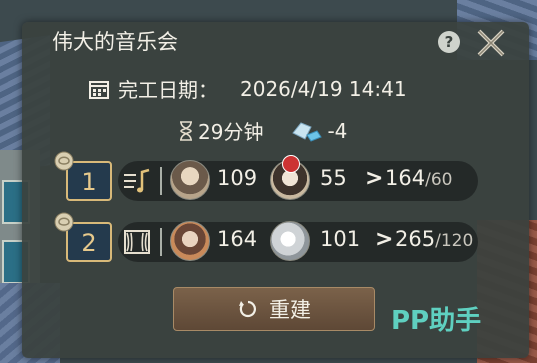  What do you see at coordinates (237, 178) in the screenshot?
I see `worker-value: 109` at bounding box center [237, 178].